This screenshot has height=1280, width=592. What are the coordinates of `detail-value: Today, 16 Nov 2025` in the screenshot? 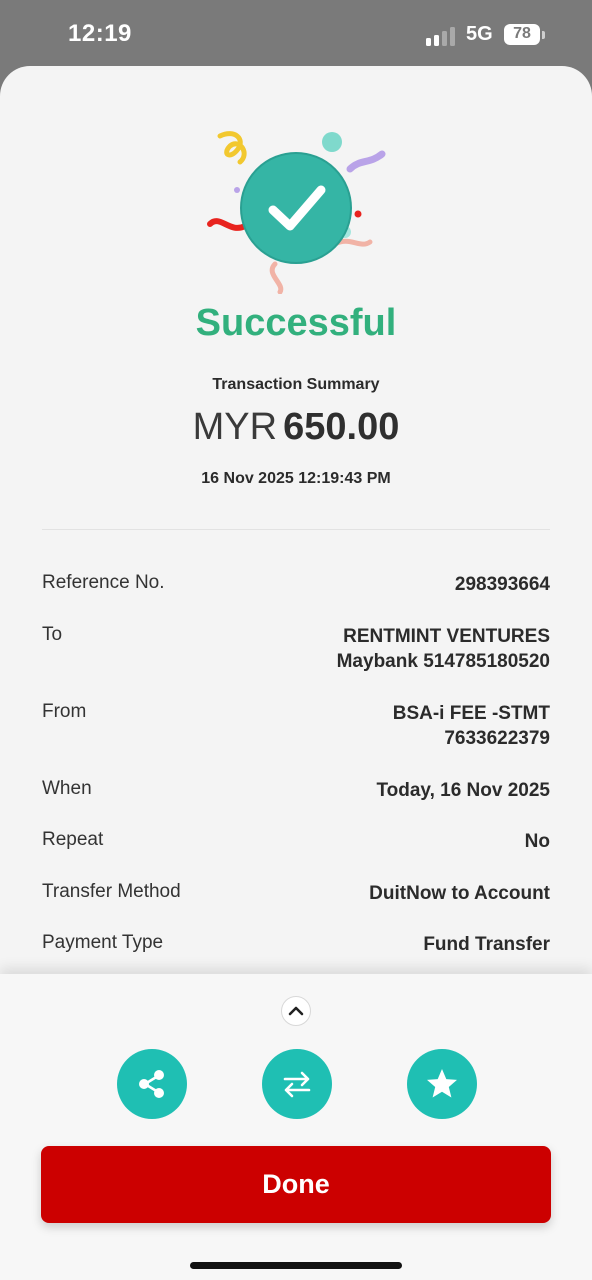 It's located at (463, 790).